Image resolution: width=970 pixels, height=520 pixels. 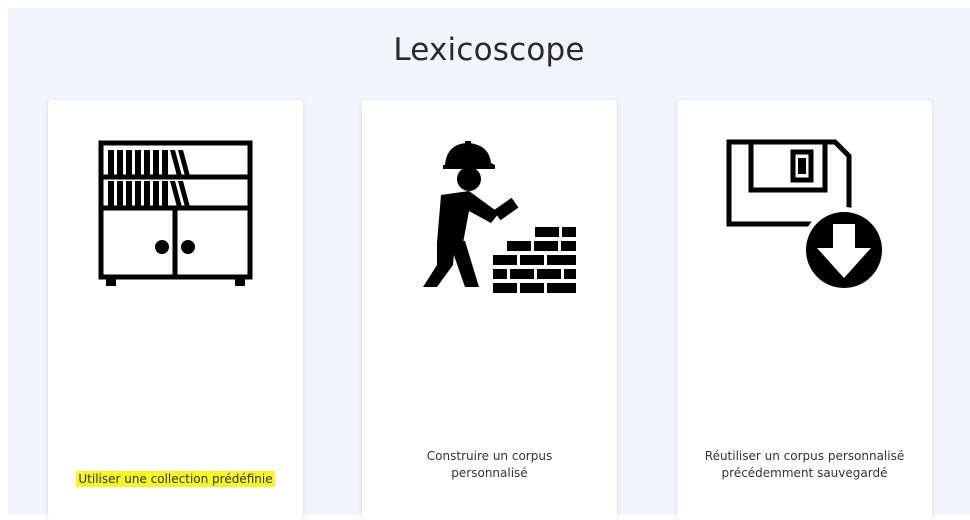 What do you see at coordinates (489, 456) in the screenshot?
I see `card-label-line: Construire un corpus` at bounding box center [489, 456].